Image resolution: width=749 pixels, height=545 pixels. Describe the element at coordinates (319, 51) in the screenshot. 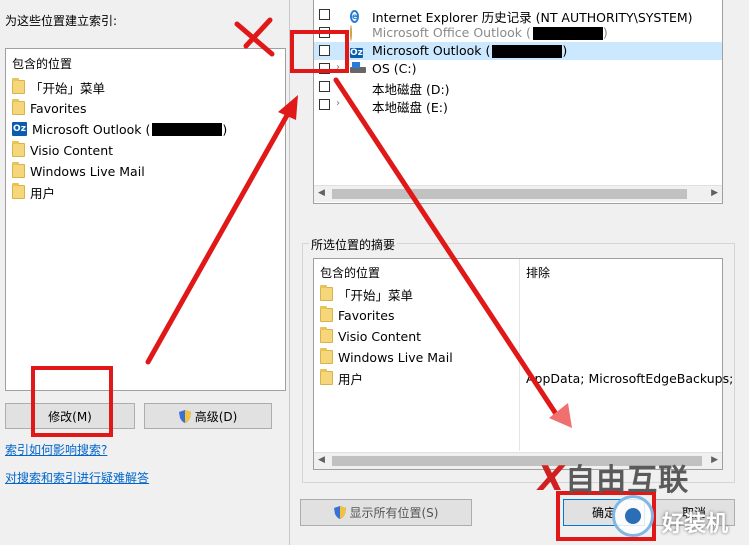

I see `highlight-checkbox-box` at that location.